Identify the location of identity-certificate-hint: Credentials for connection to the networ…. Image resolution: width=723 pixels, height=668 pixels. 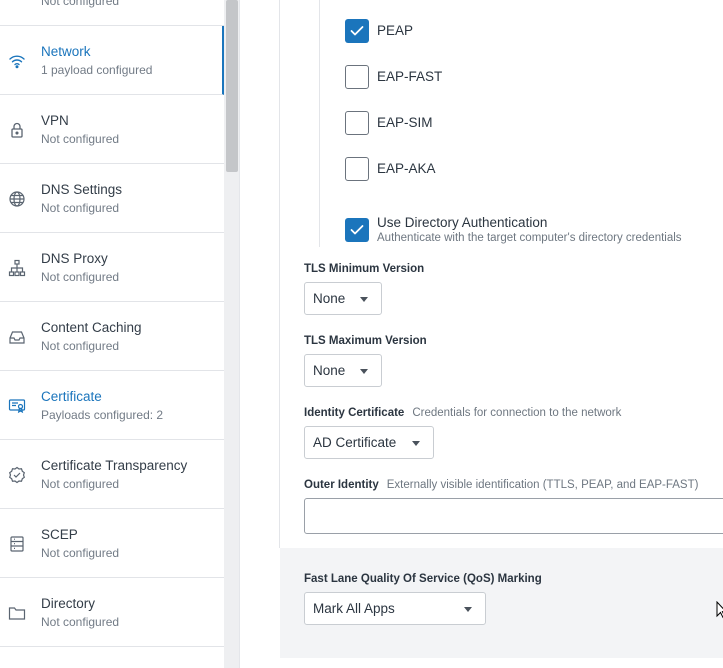
(517, 413).